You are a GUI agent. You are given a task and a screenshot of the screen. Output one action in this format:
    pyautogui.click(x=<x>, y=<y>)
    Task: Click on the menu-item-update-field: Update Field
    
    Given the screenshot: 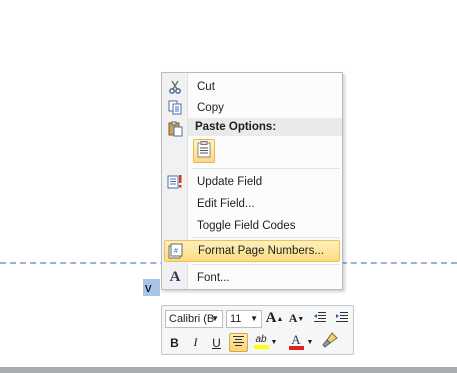 What is the action you would take?
    pyautogui.click(x=252, y=181)
    